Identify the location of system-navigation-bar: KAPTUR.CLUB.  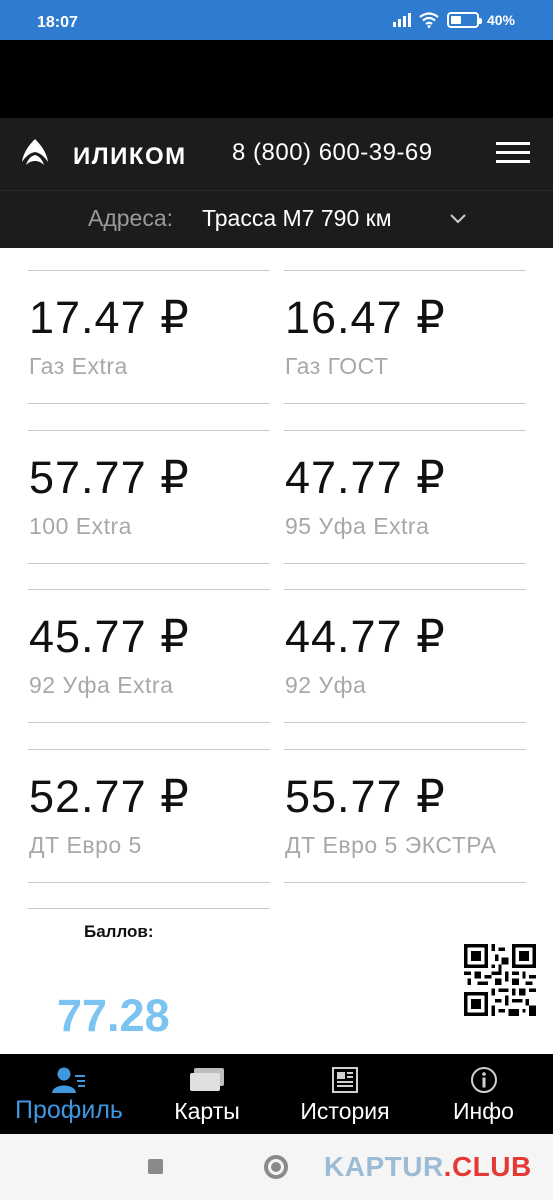
(276, 1167).